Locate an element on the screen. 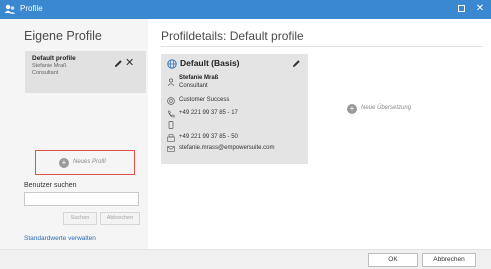  ok-button: OK is located at coordinates (393, 260).